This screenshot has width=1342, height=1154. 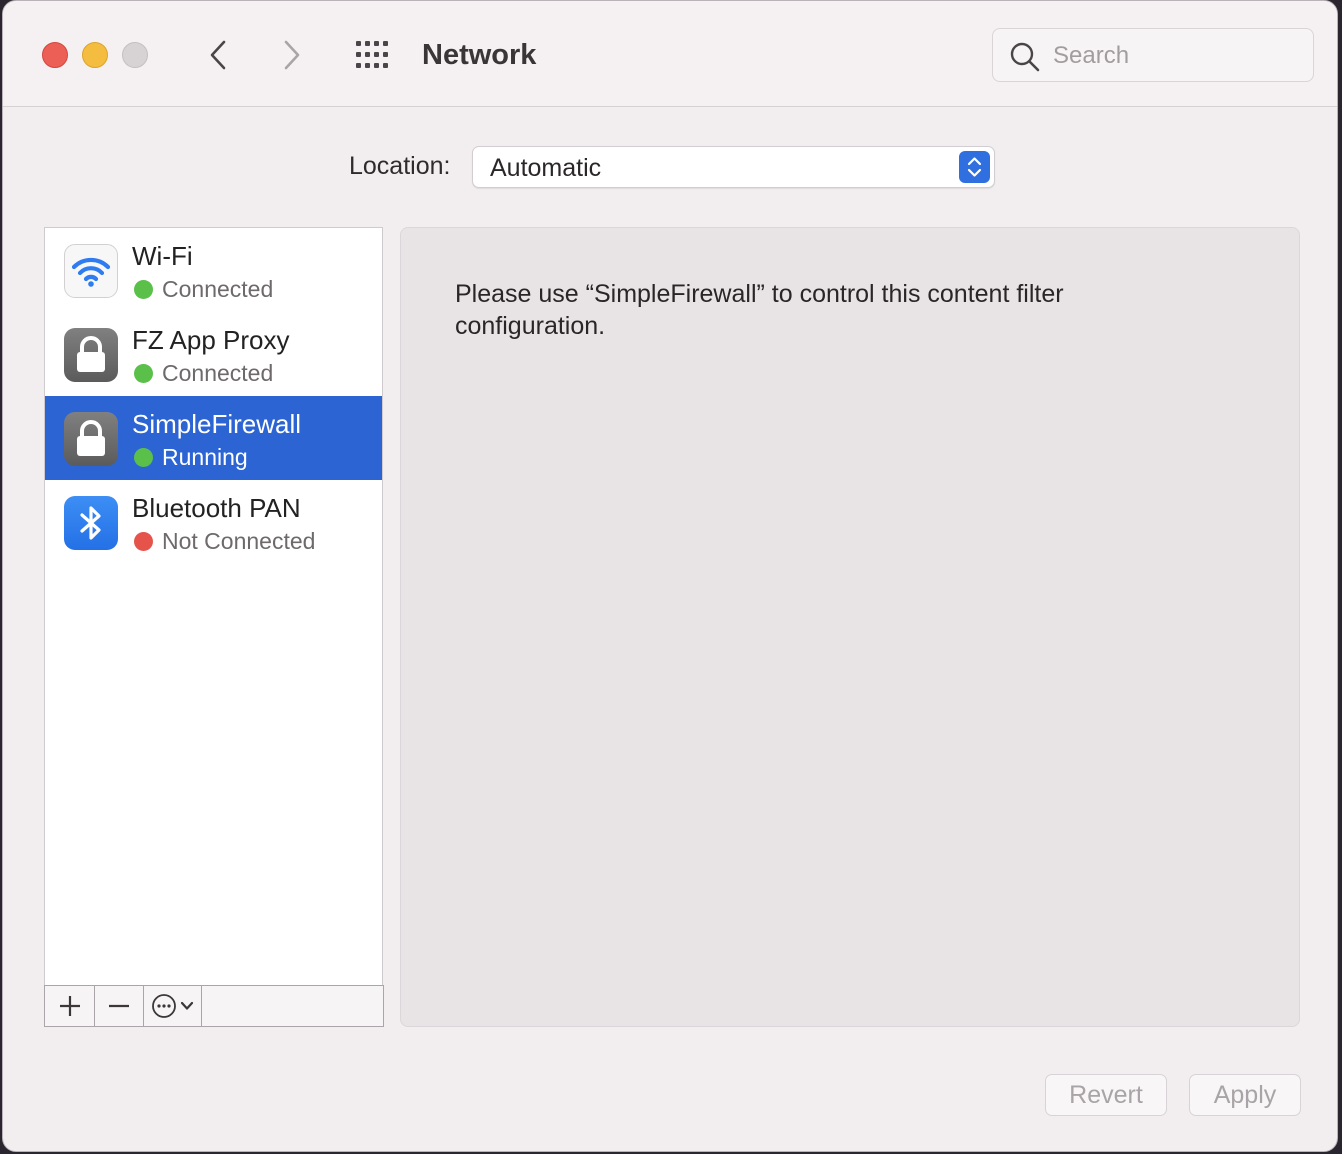 I want to click on grid-icon, so click(x=372, y=54).